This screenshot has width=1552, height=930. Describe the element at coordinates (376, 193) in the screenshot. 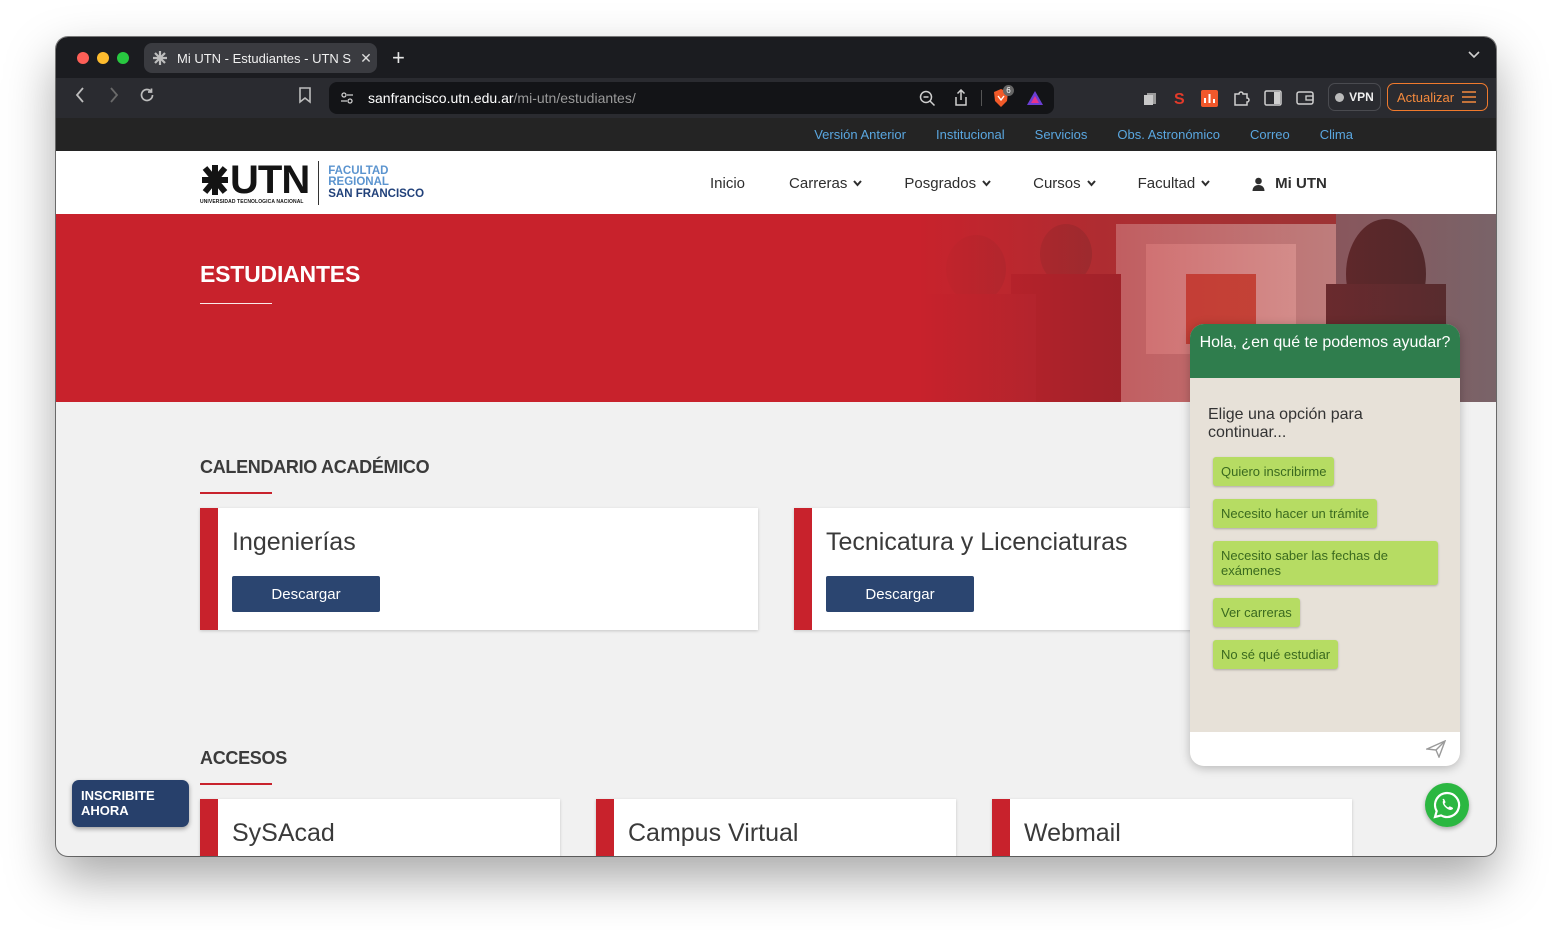

I see `facultad-line3: SAN FRANCISCO` at that location.